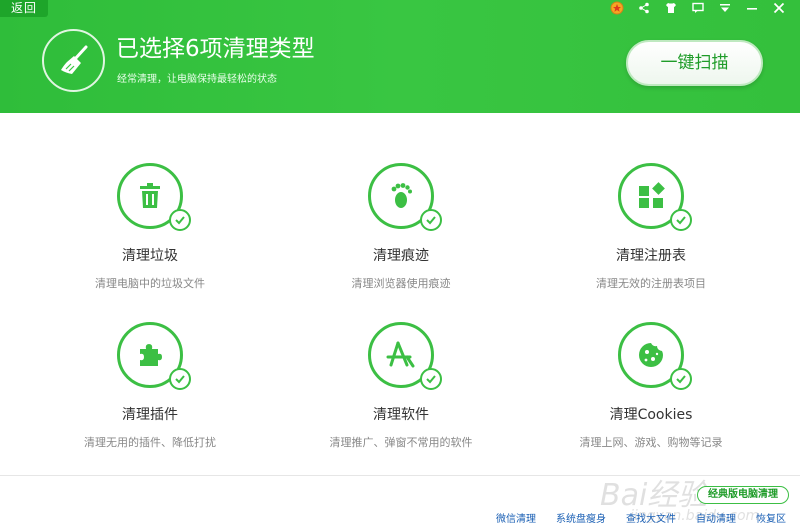 This screenshot has height=531, width=800. What do you see at coordinates (215, 49) in the screenshot?
I see `page-title: 已选择6项清理类型` at bounding box center [215, 49].